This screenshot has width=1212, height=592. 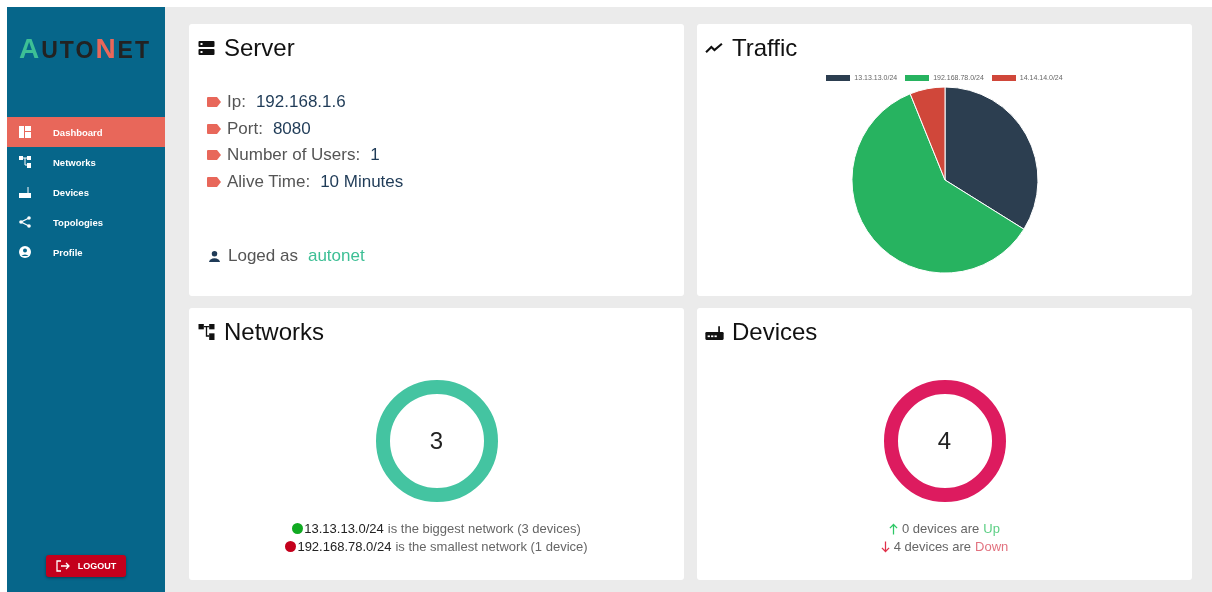 What do you see at coordinates (245, 128) in the screenshot?
I see `field-label: Port:` at bounding box center [245, 128].